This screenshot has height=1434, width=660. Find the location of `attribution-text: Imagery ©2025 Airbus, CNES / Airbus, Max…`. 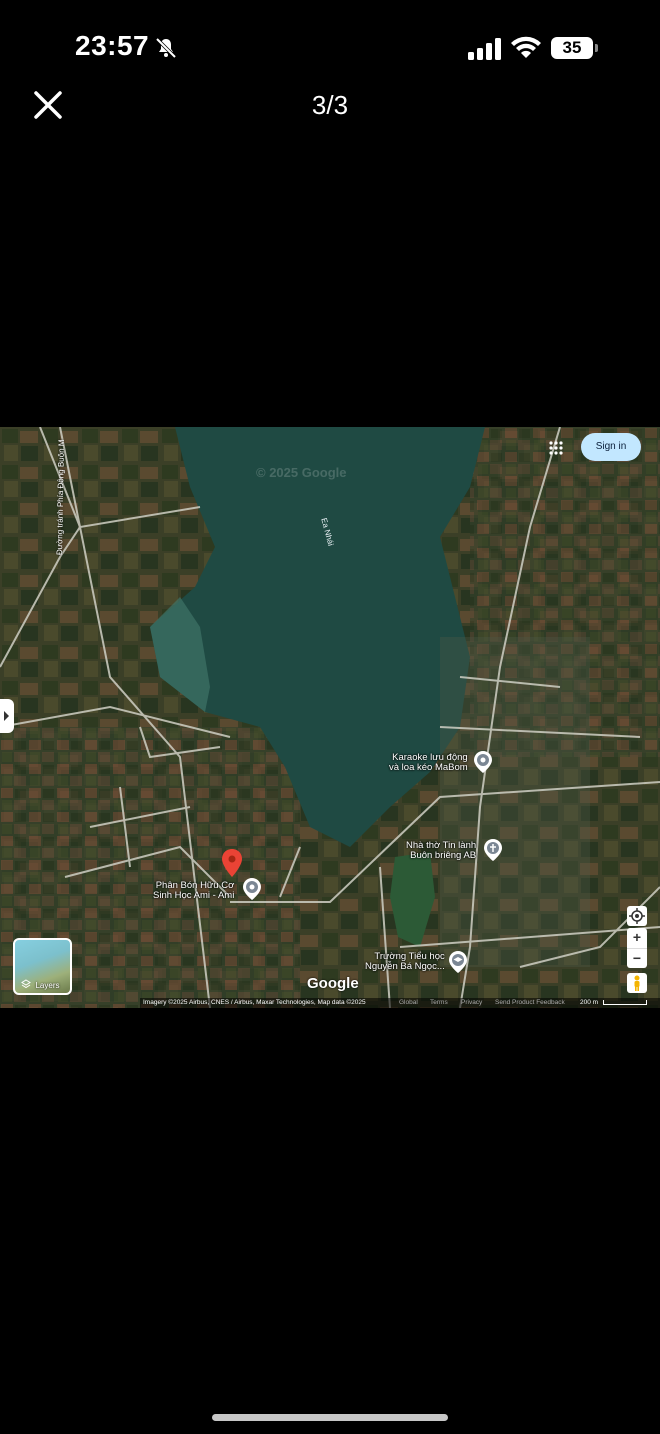

attribution-text: Imagery ©2025 Airbus, CNES / Airbus, Max… is located at coordinates (254, 1002).